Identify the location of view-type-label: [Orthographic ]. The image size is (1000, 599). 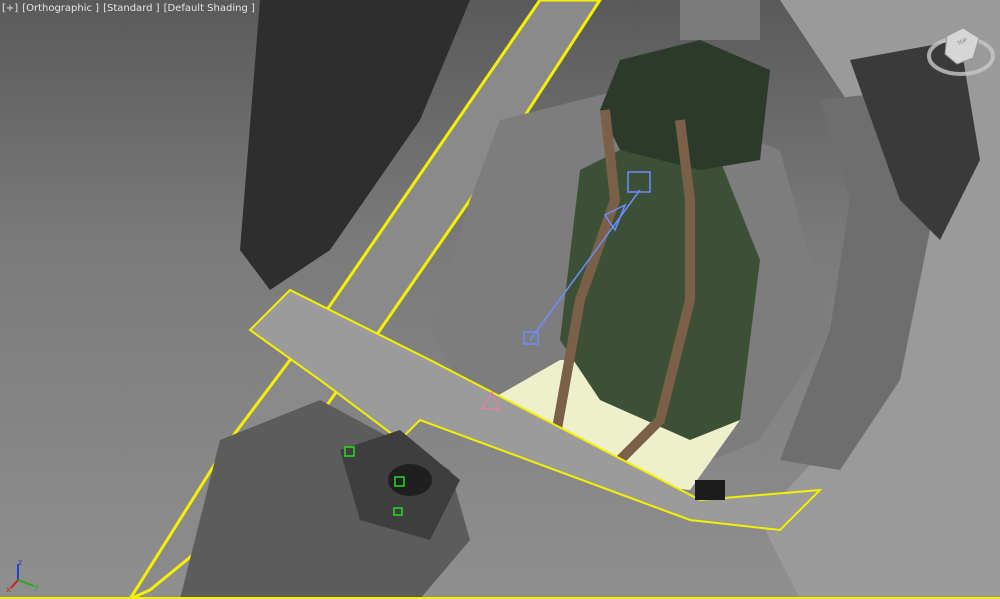
(60, 8).